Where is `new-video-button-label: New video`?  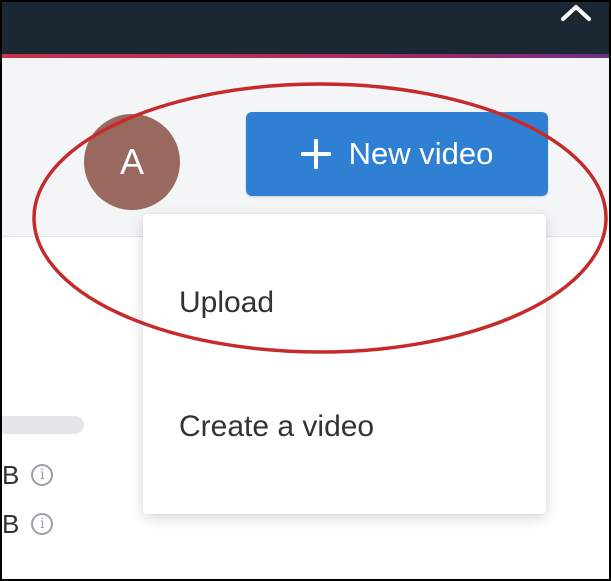 new-video-button-label: New video is located at coordinates (421, 153).